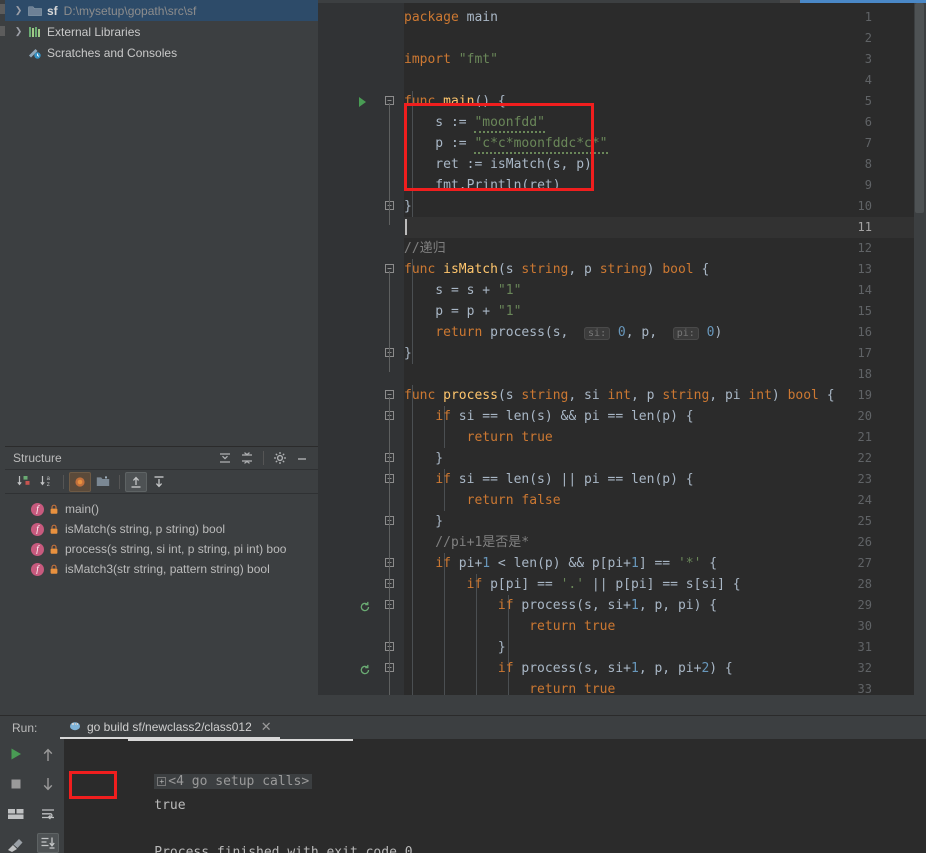 The height and width of the screenshot is (853, 926). What do you see at coordinates (533, 332) in the screenshot?
I see `code-token: process(s,` at bounding box center [533, 332].